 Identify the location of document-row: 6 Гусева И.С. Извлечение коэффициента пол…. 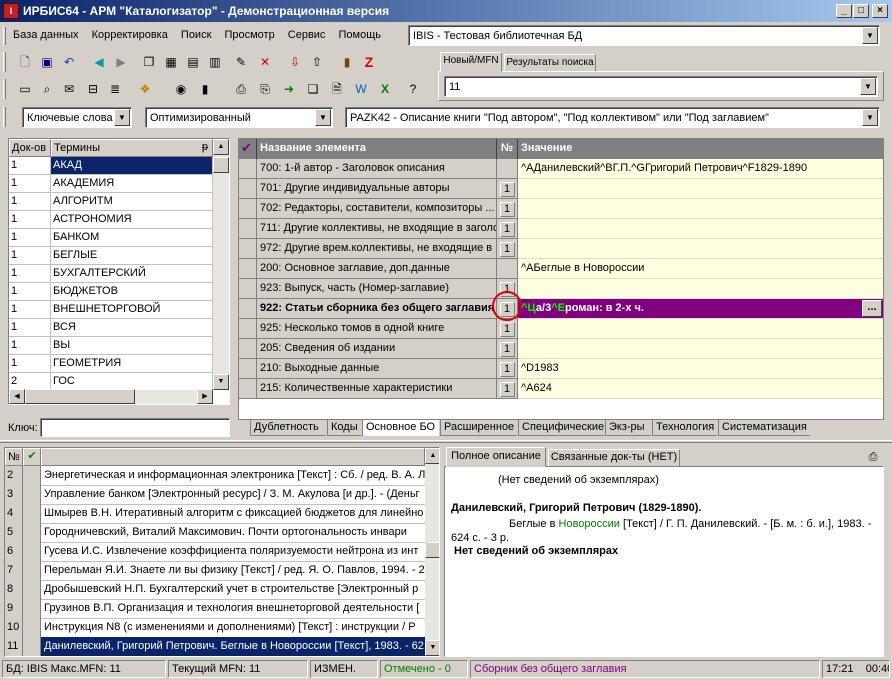
(215, 552).